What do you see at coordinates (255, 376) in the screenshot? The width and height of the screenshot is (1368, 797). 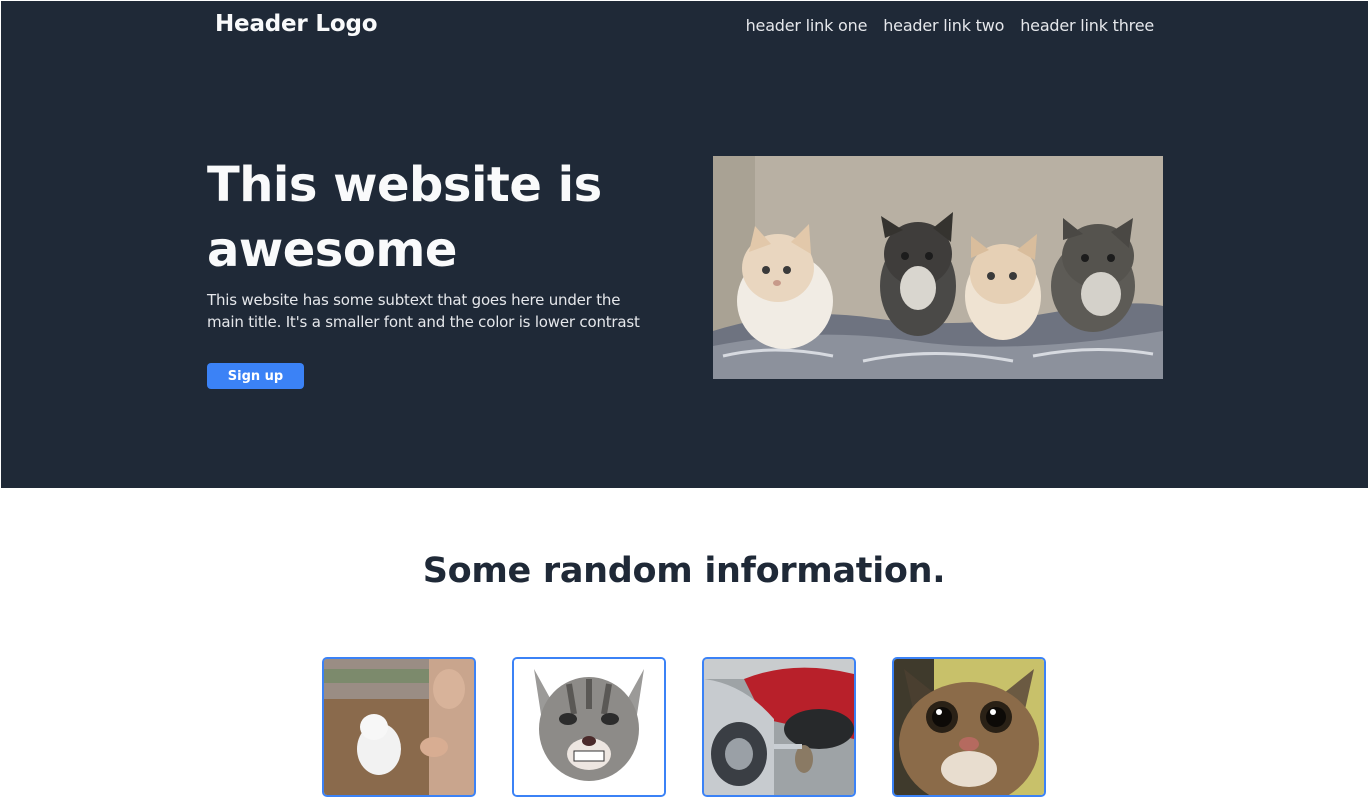 I see `signup-button: Sign up` at bounding box center [255, 376].